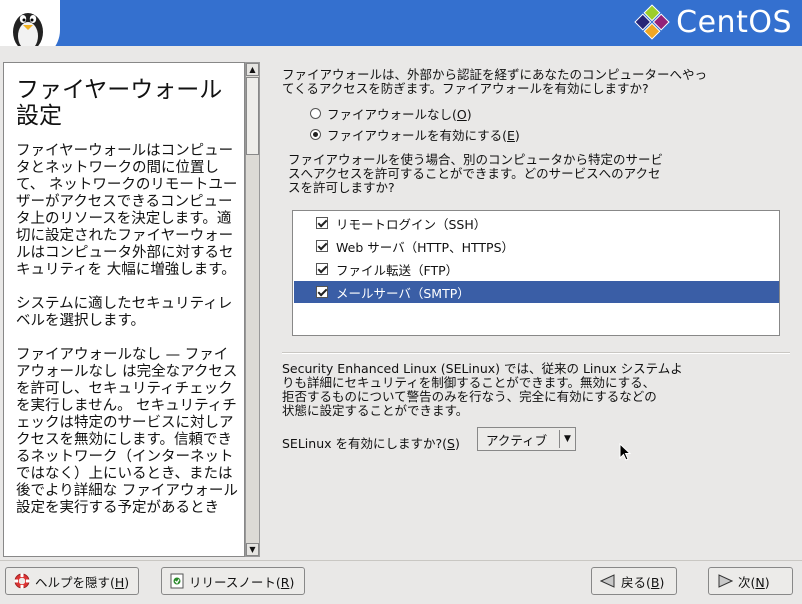 This screenshot has height=604, width=802. Describe the element at coordinates (22, 581) in the screenshot. I see `lifebuoy-icon` at that location.